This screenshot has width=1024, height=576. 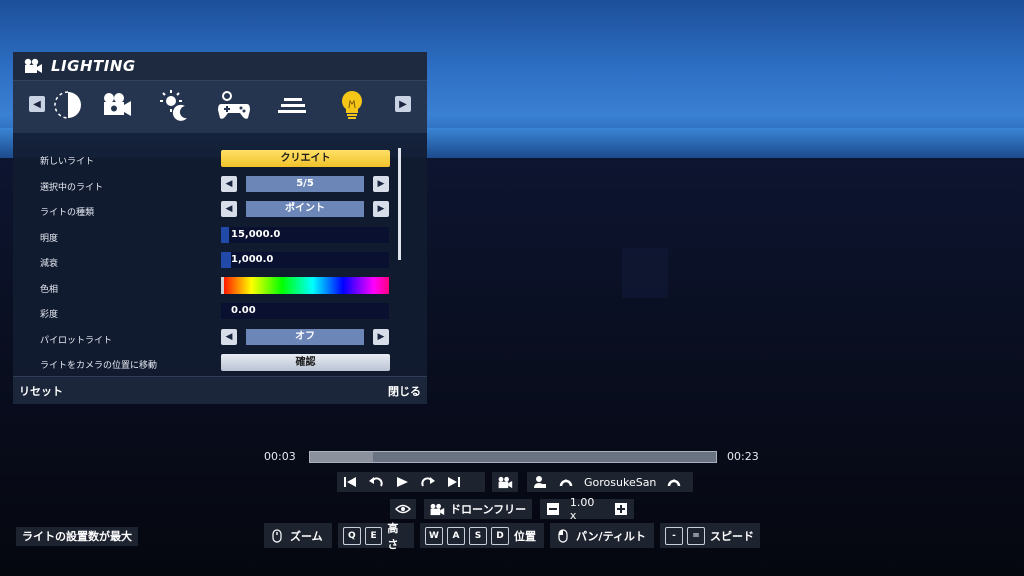 I want to click on camera-mode-selector: ドローンフリー, so click(x=478, y=509).